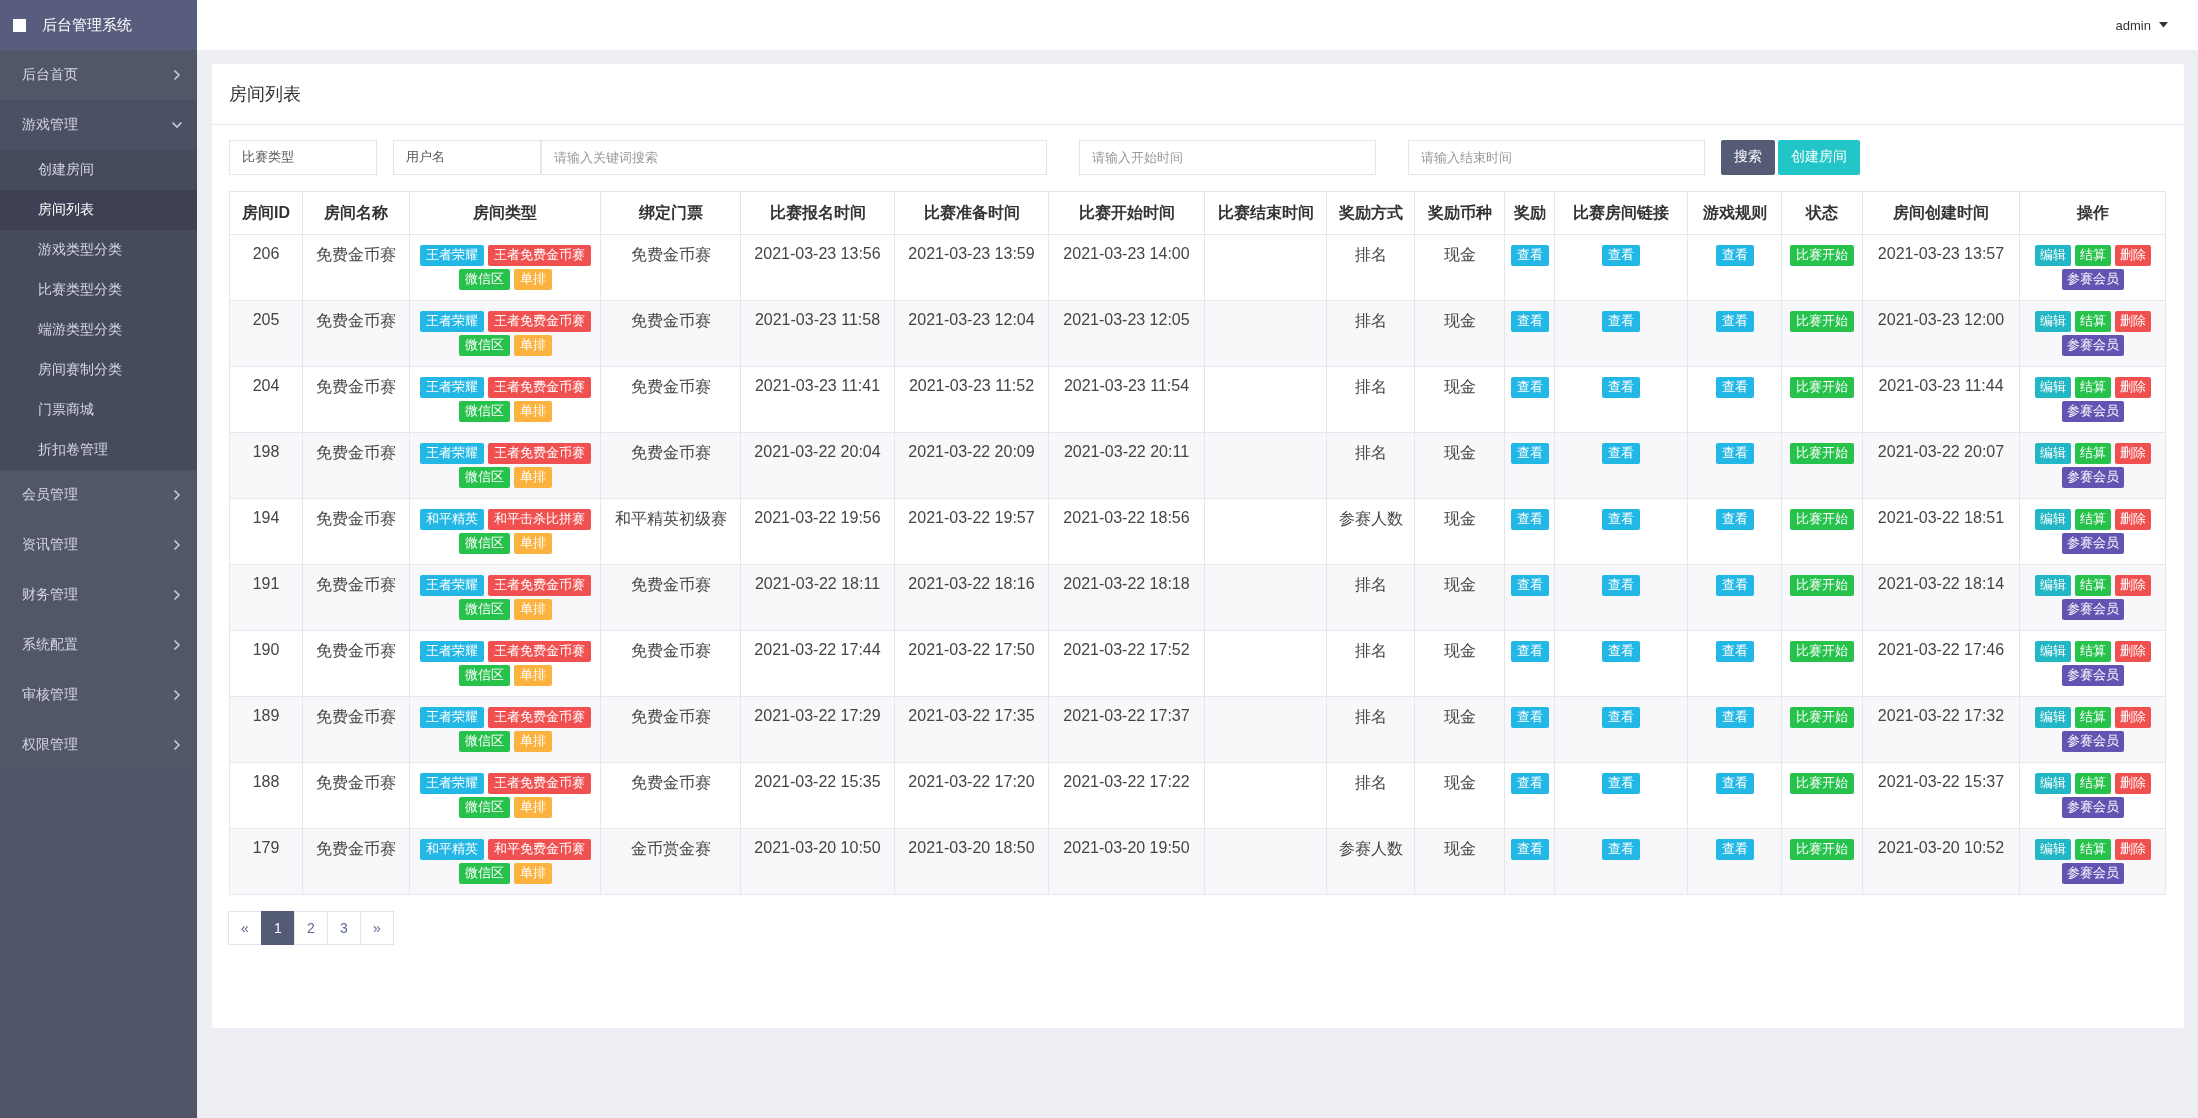  What do you see at coordinates (1556, 157) in the screenshot?
I see `end-time-field: 请输入结束时间` at bounding box center [1556, 157].